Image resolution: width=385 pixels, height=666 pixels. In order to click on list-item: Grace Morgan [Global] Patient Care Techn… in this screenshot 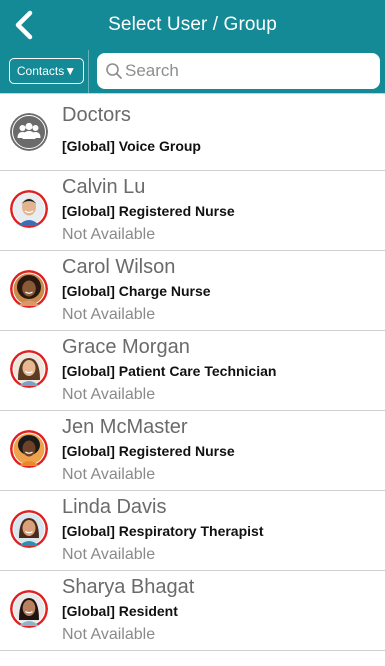, I will do `click(192, 371)`.